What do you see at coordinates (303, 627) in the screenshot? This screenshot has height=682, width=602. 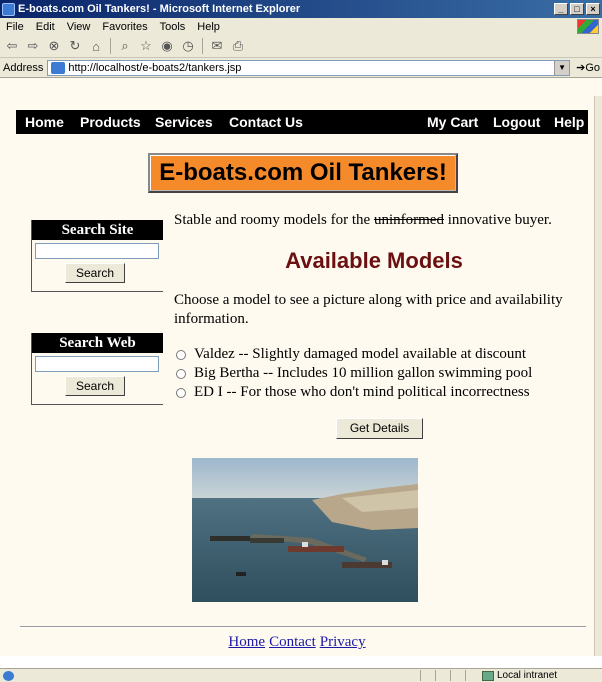 I see `footer-divider` at bounding box center [303, 627].